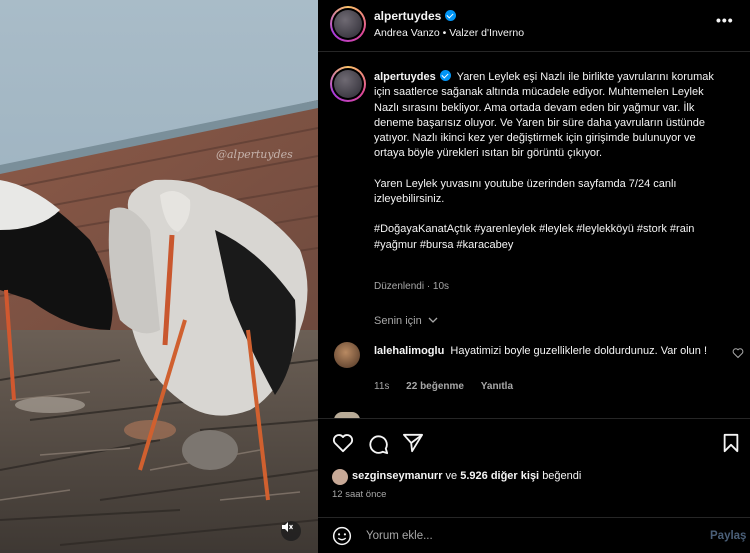  Describe the element at coordinates (499, 476) in the screenshot. I see `likes-count: 5.926 diğer kişi` at that location.